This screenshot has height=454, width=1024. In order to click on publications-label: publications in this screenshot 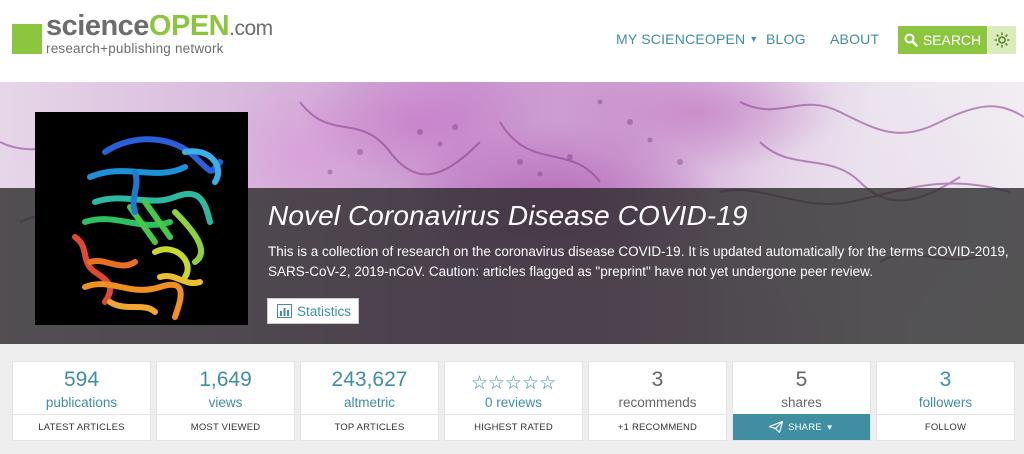, I will do `click(81, 402)`.